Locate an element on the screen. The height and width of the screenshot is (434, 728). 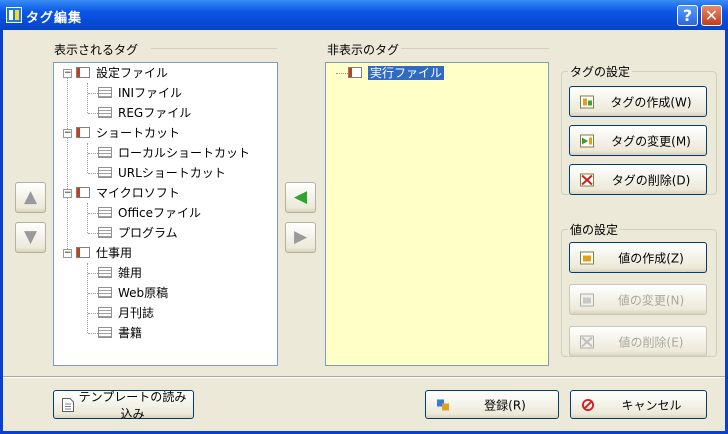
tree-node-shortcuts: ショートカット is located at coordinates (128, 133).